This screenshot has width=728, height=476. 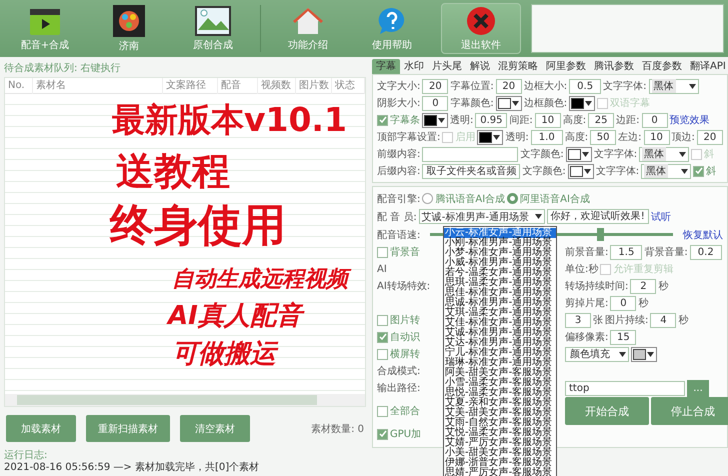 I want to click on checkbox: 自动识, so click(x=398, y=337).